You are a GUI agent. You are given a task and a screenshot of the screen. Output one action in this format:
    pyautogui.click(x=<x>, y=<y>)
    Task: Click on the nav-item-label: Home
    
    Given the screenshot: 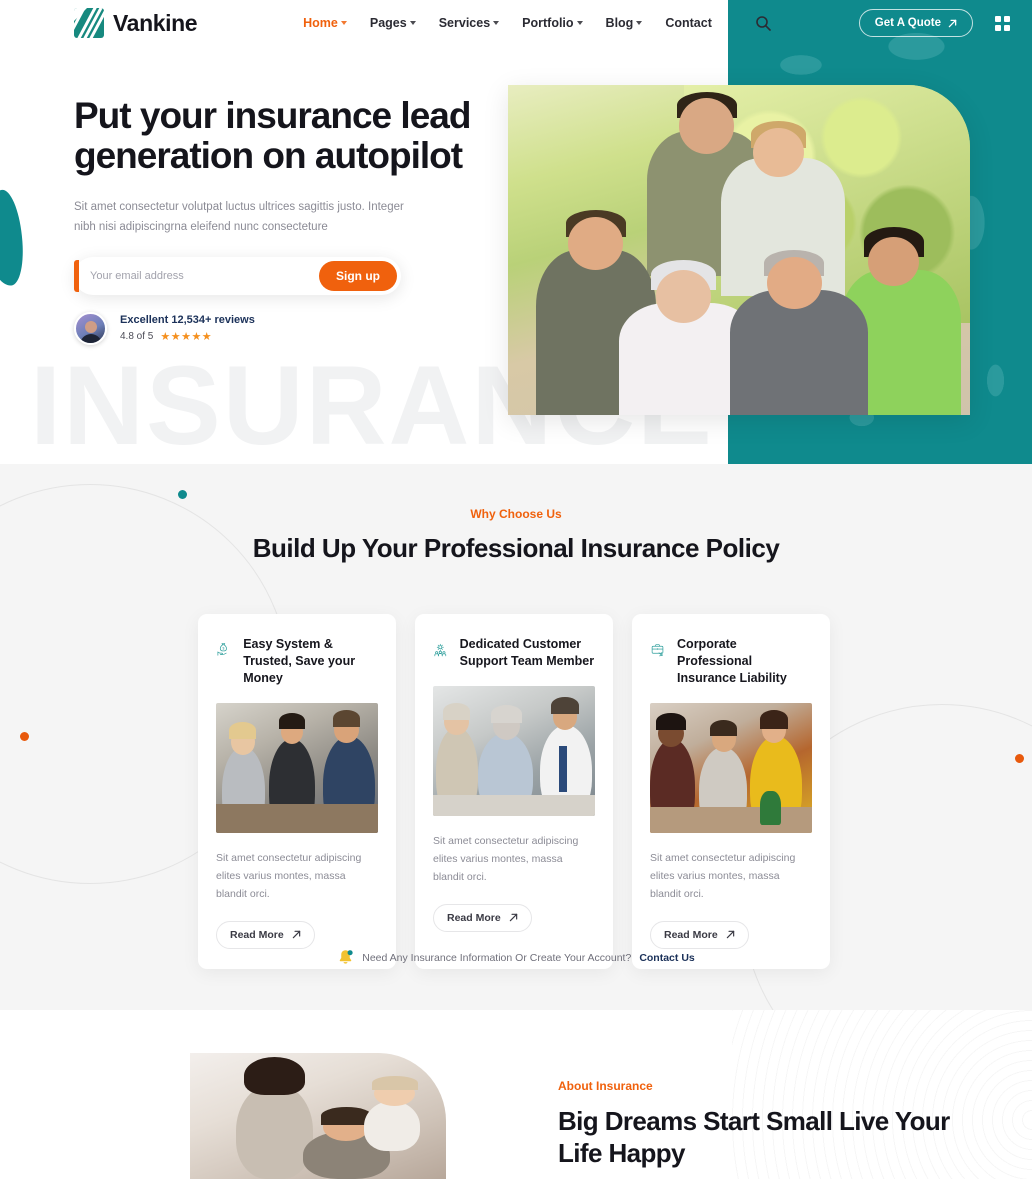 What is the action you would take?
    pyautogui.click(x=320, y=23)
    